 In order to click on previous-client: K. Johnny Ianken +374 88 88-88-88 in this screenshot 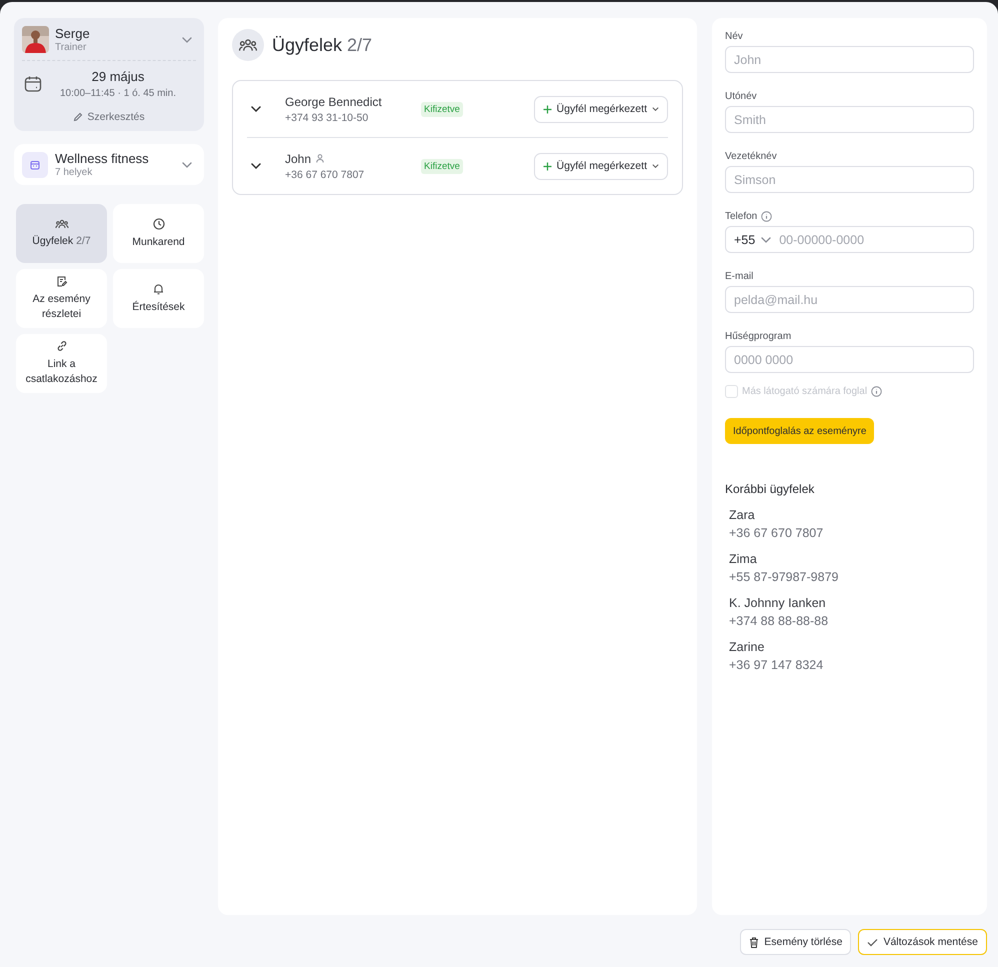, I will do `click(849, 612)`.